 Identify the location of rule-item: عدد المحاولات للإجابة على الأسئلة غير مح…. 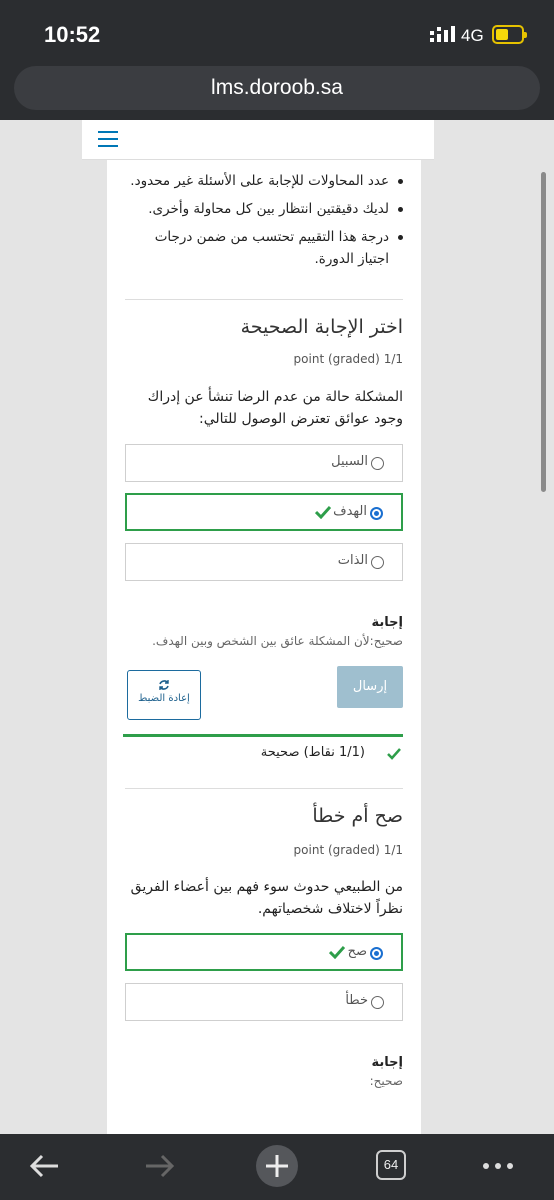
(263, 181).